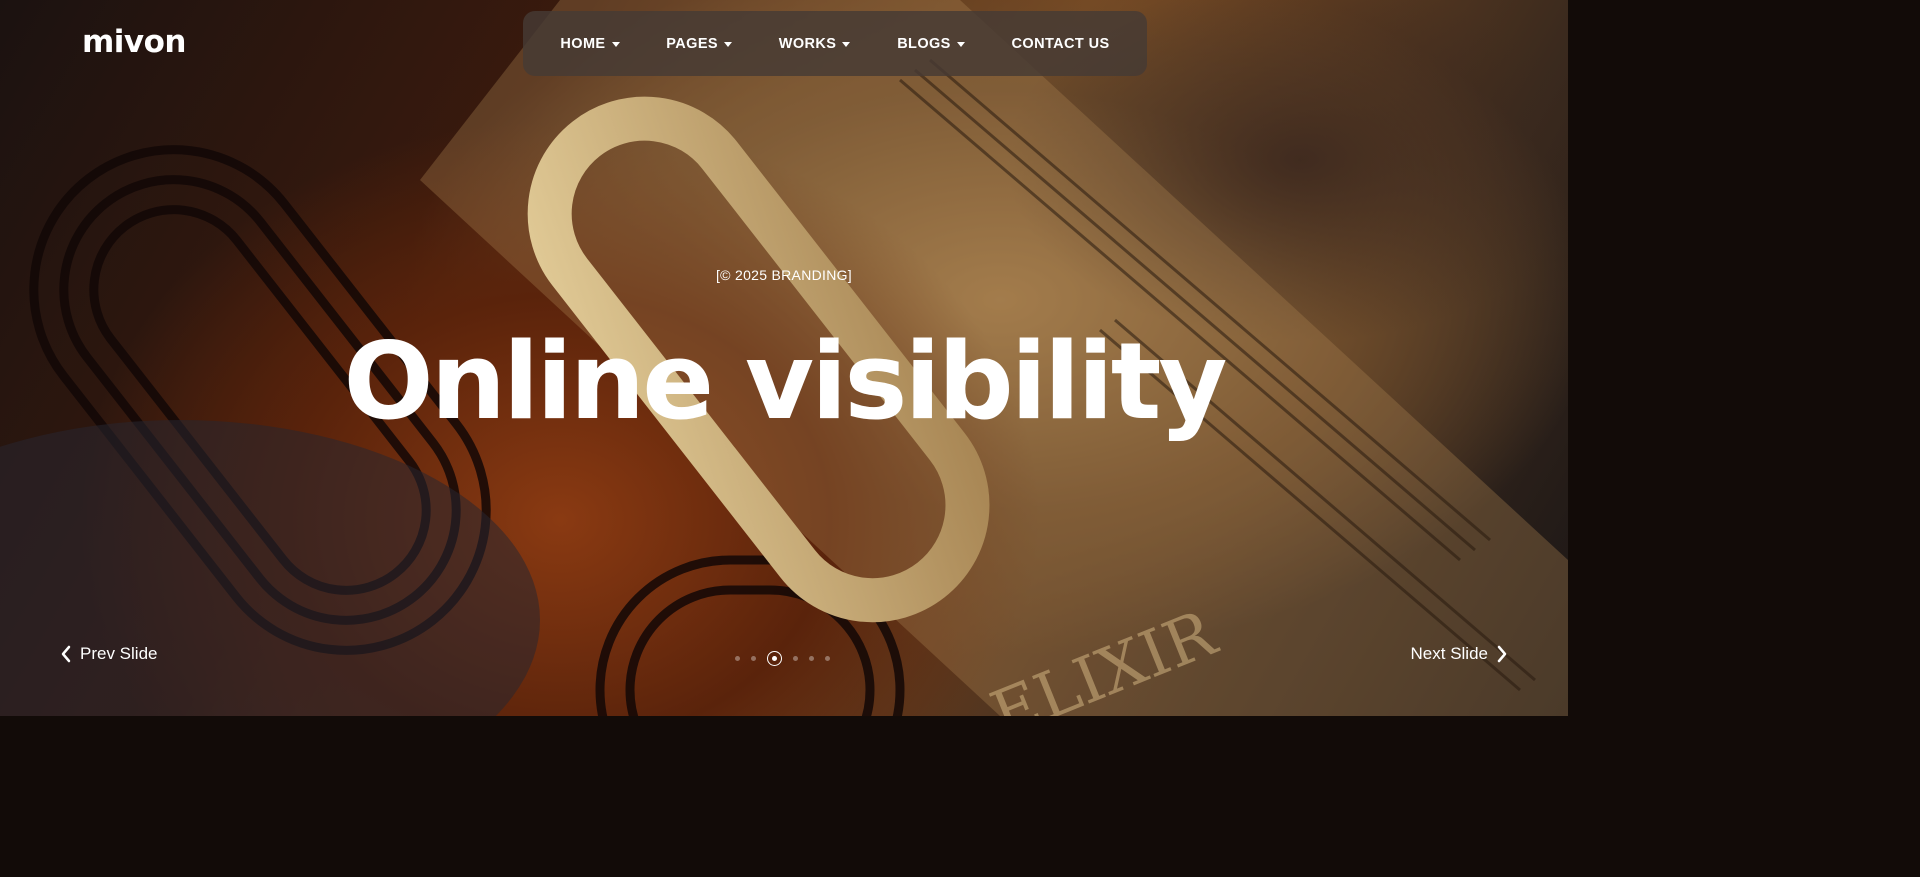 The width and height of the screenshot is (1920, 877). I want to click on nav-item-home: HOME, so click(590, 43).